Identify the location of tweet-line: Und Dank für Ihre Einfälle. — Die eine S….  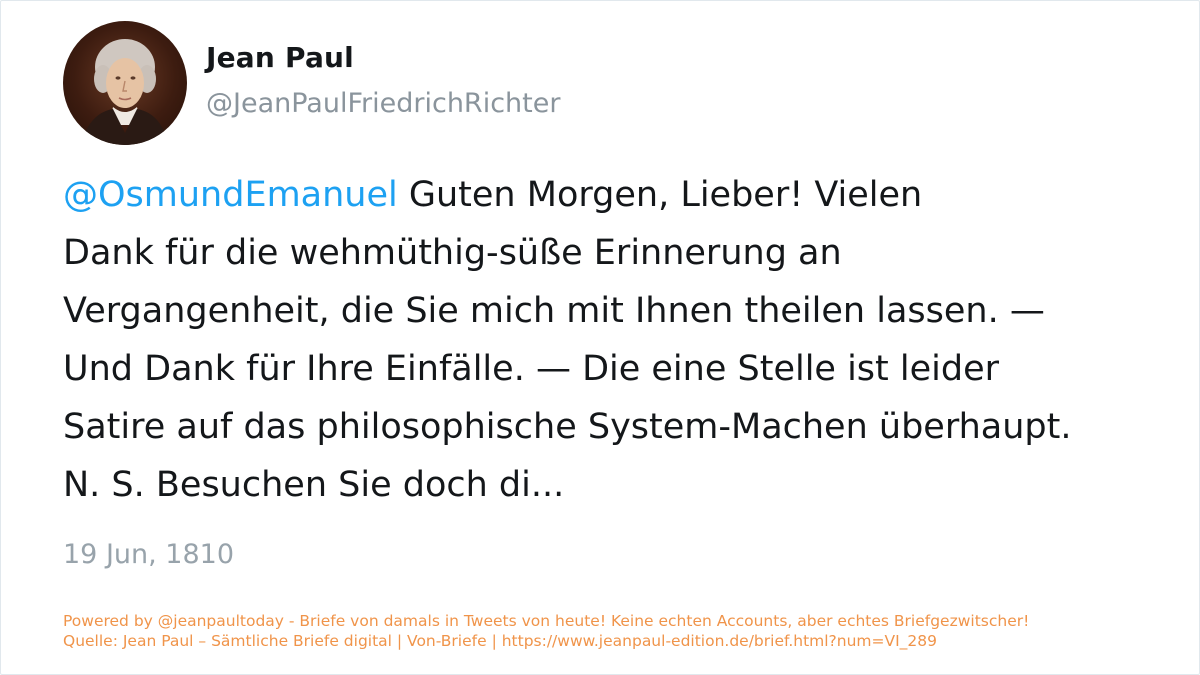
(531, 369).